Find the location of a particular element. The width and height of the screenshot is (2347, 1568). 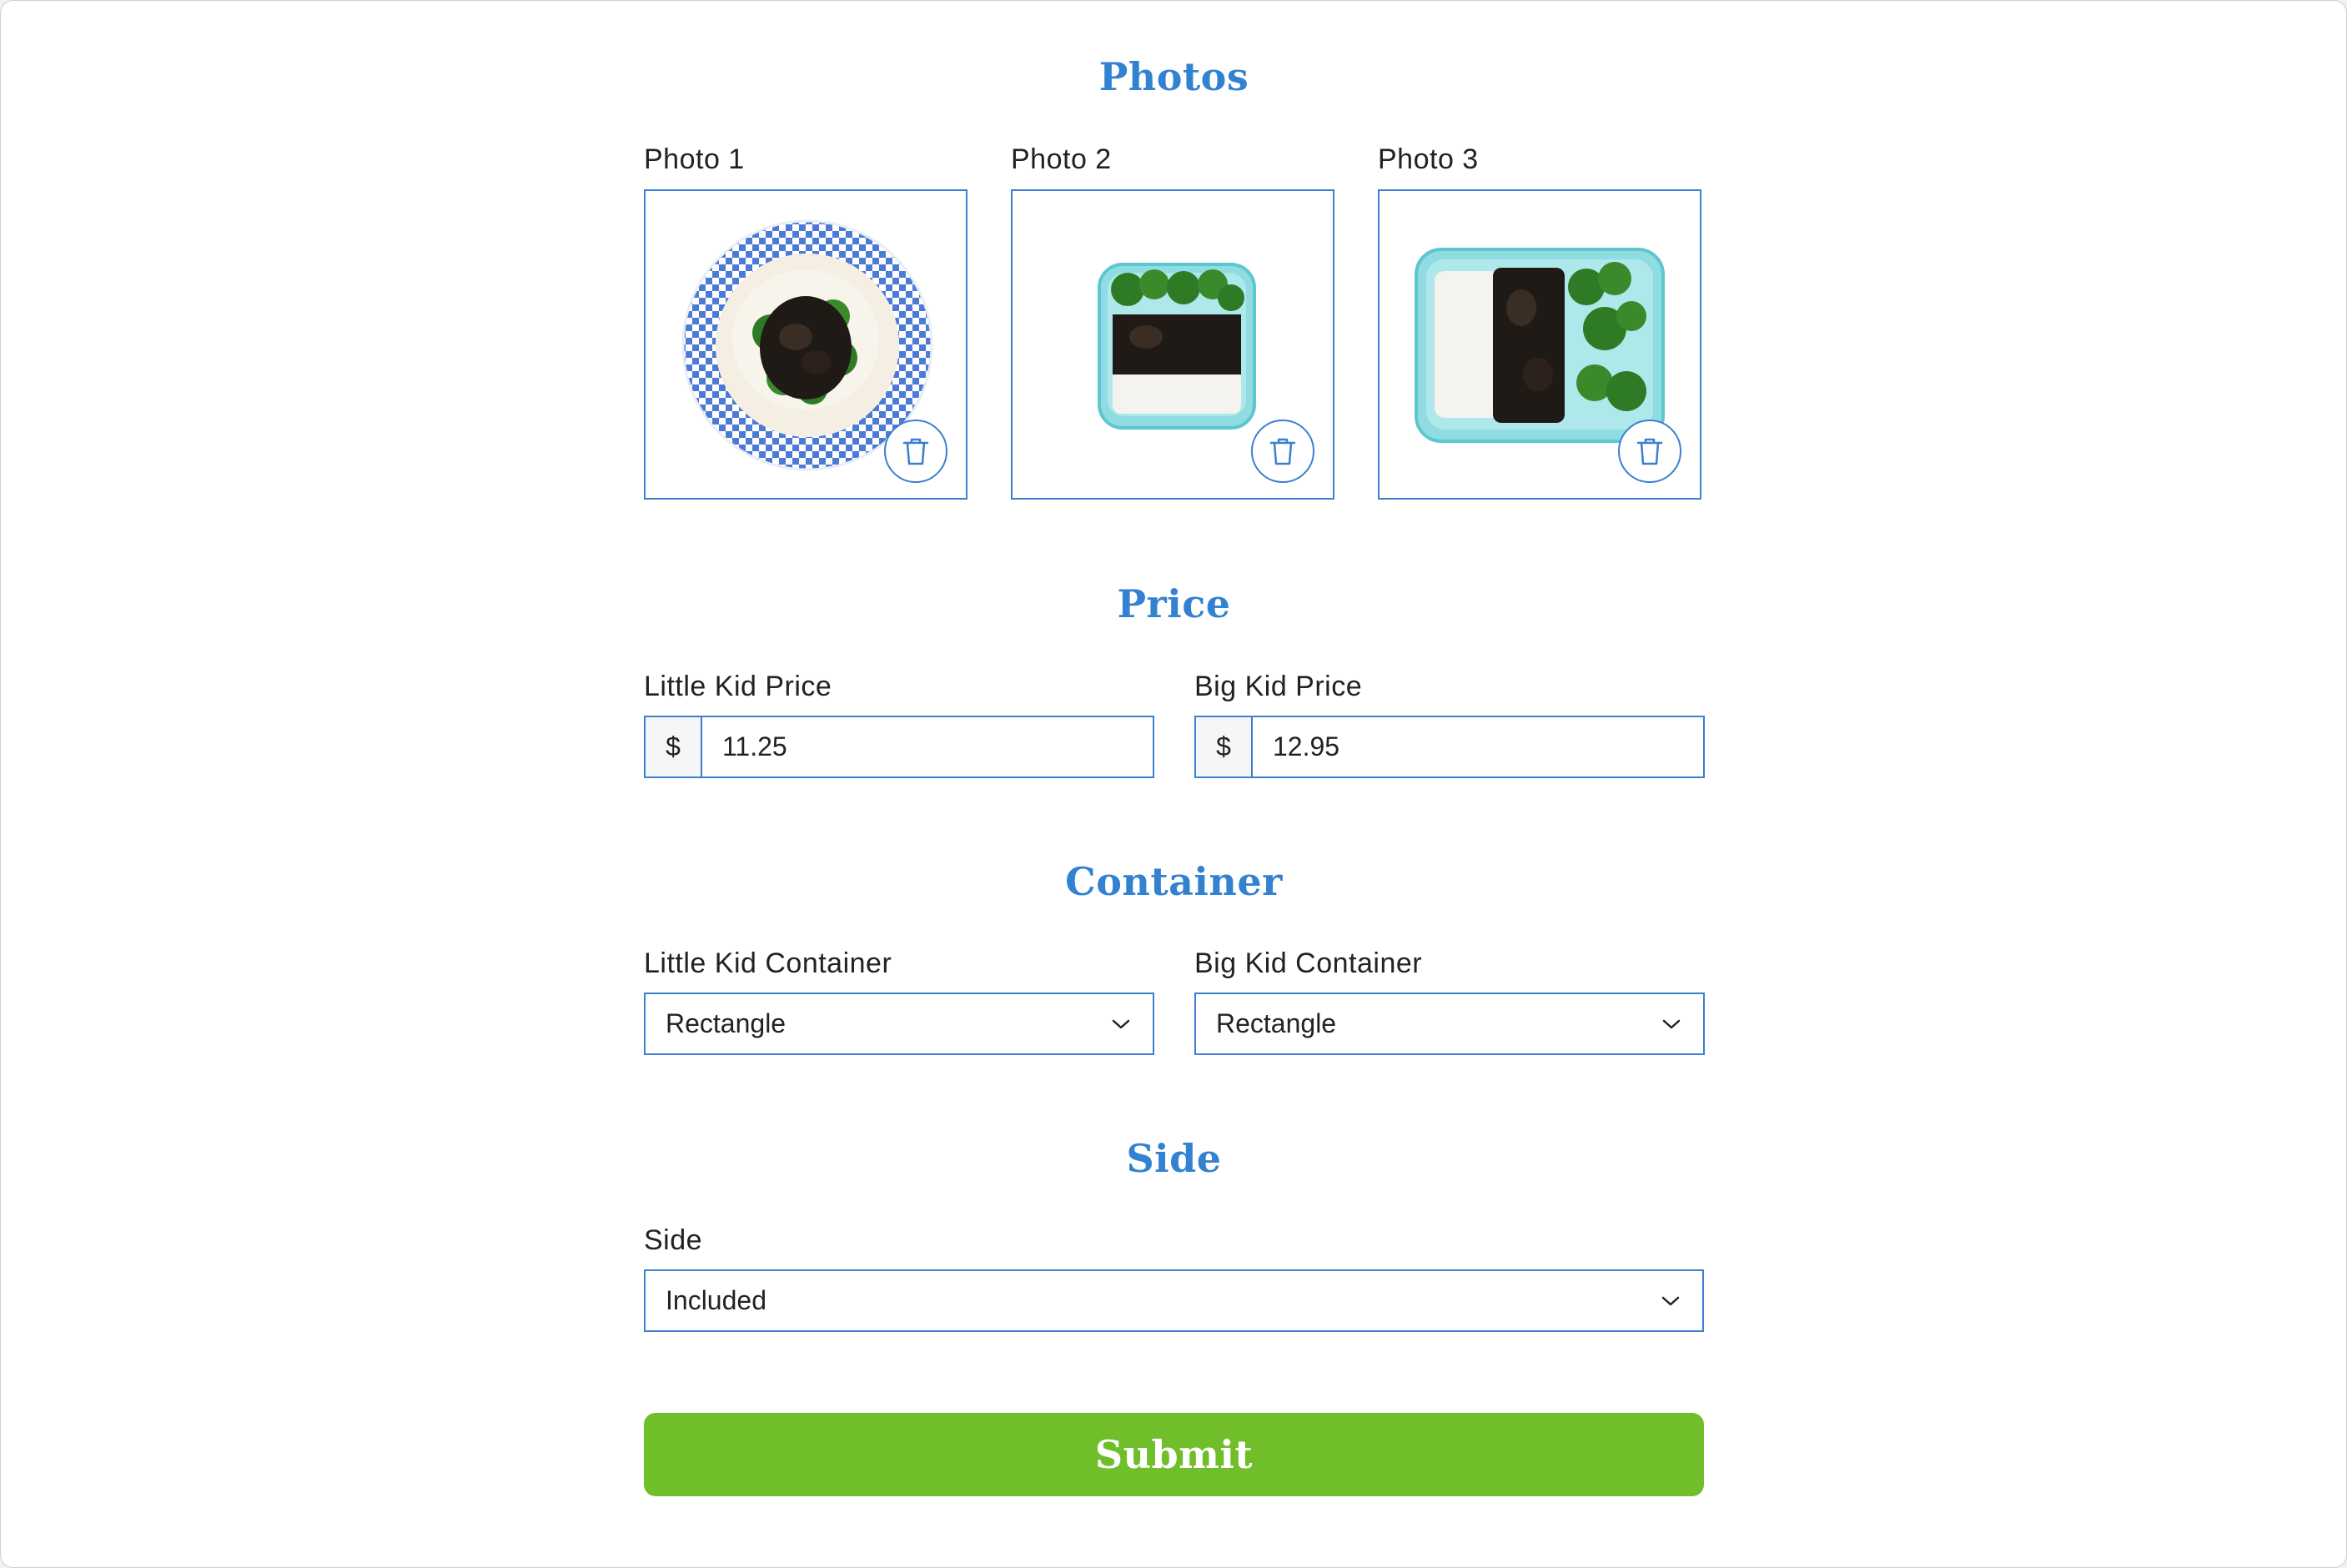

container-heading: Container is located at coordinates (1174, 881).